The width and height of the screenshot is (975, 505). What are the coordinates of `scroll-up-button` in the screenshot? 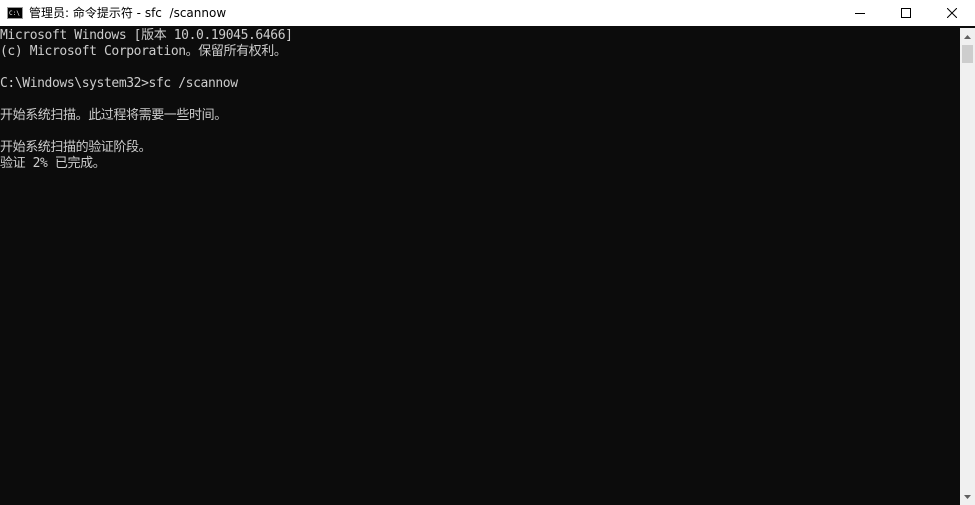 It's located at (967, 36).